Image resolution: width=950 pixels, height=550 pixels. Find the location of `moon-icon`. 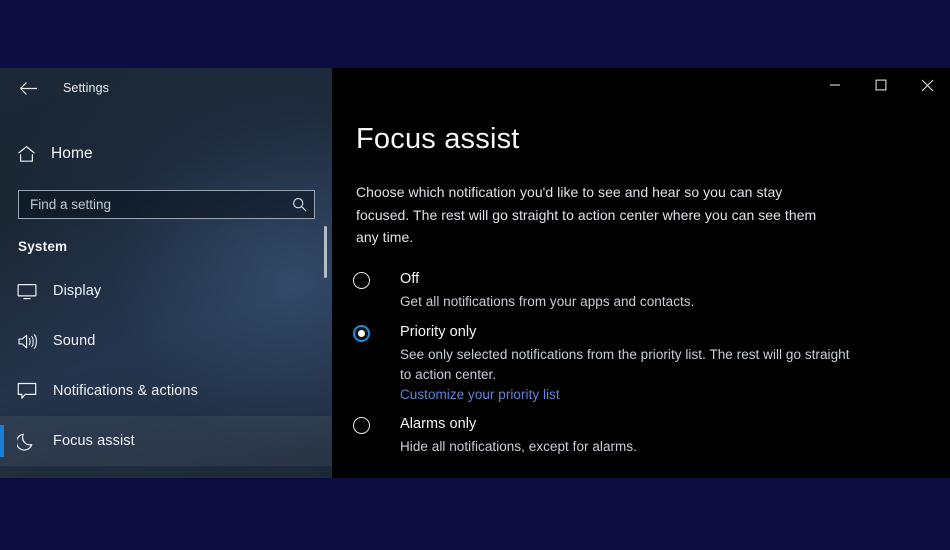

moon-icon is located at coordinates (32, 441).